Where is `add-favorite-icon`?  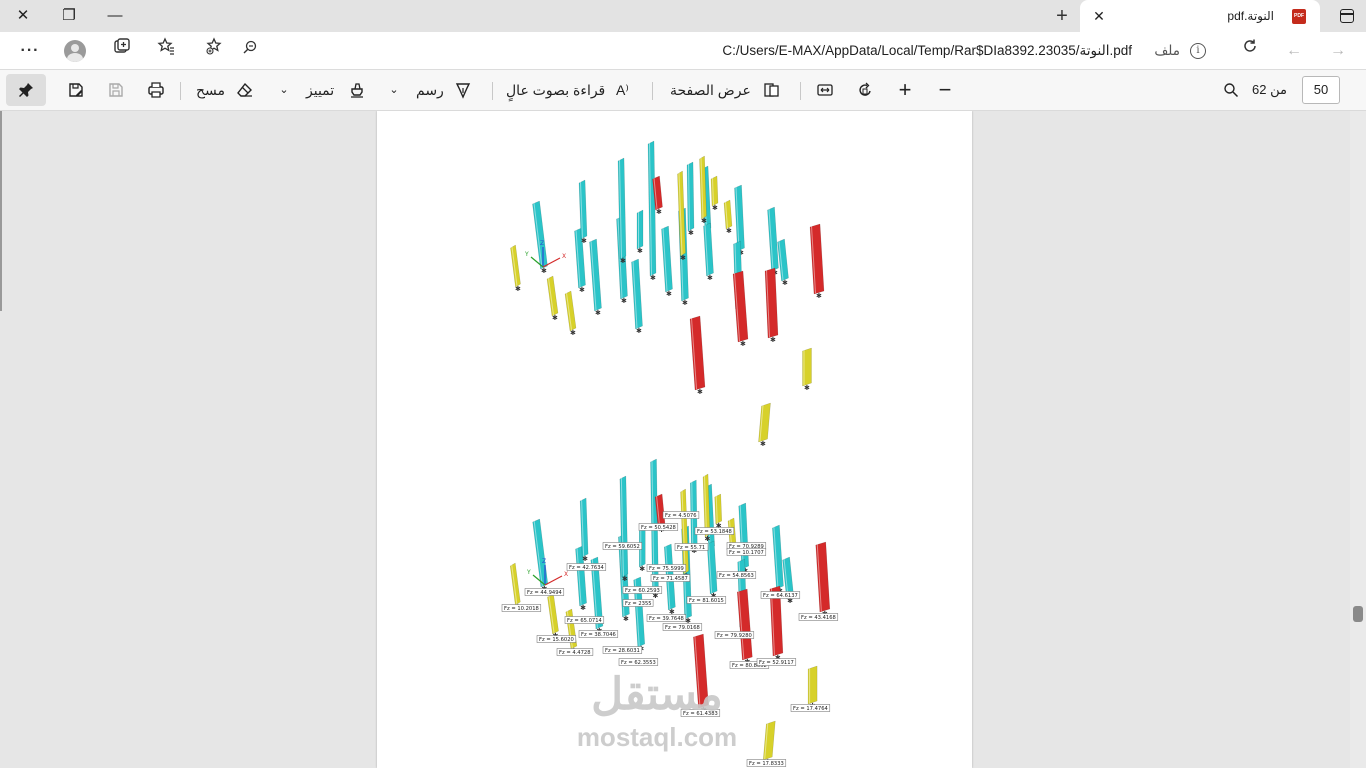
add-favorite-icon is located at coordinates (214, 51).